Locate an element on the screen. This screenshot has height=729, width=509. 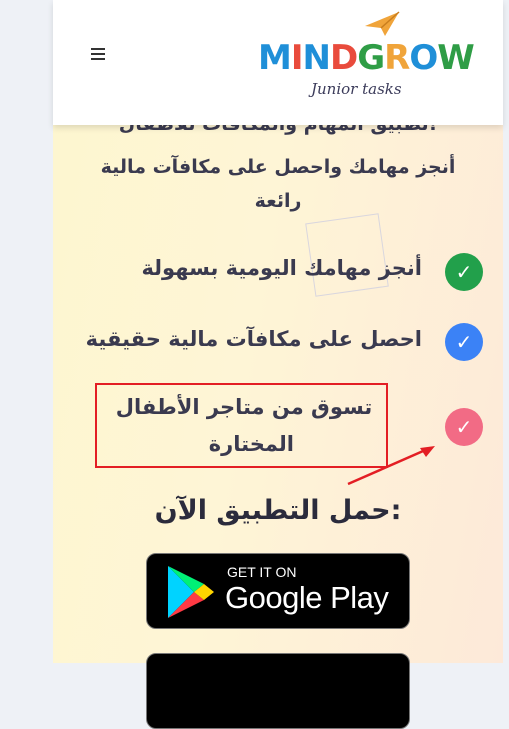
google-play-small-text: GET IT ON is located at coordinates (262, 572).